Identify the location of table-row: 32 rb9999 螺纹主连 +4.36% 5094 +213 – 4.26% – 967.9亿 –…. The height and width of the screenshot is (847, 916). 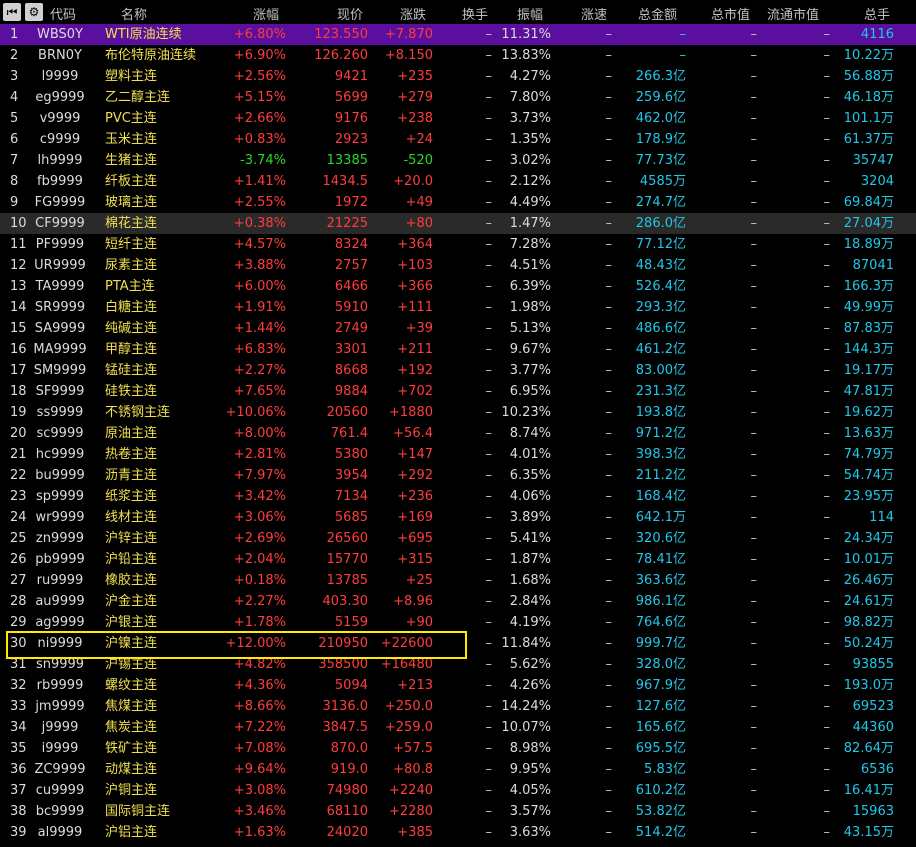
(458, 685).